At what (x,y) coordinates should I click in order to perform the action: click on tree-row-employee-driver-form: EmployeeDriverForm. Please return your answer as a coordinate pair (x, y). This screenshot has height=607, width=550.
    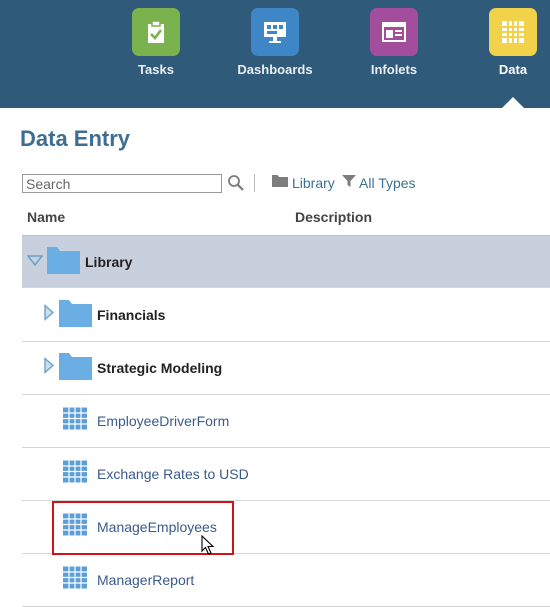
    Looking at the image, I should click on (286, 421).